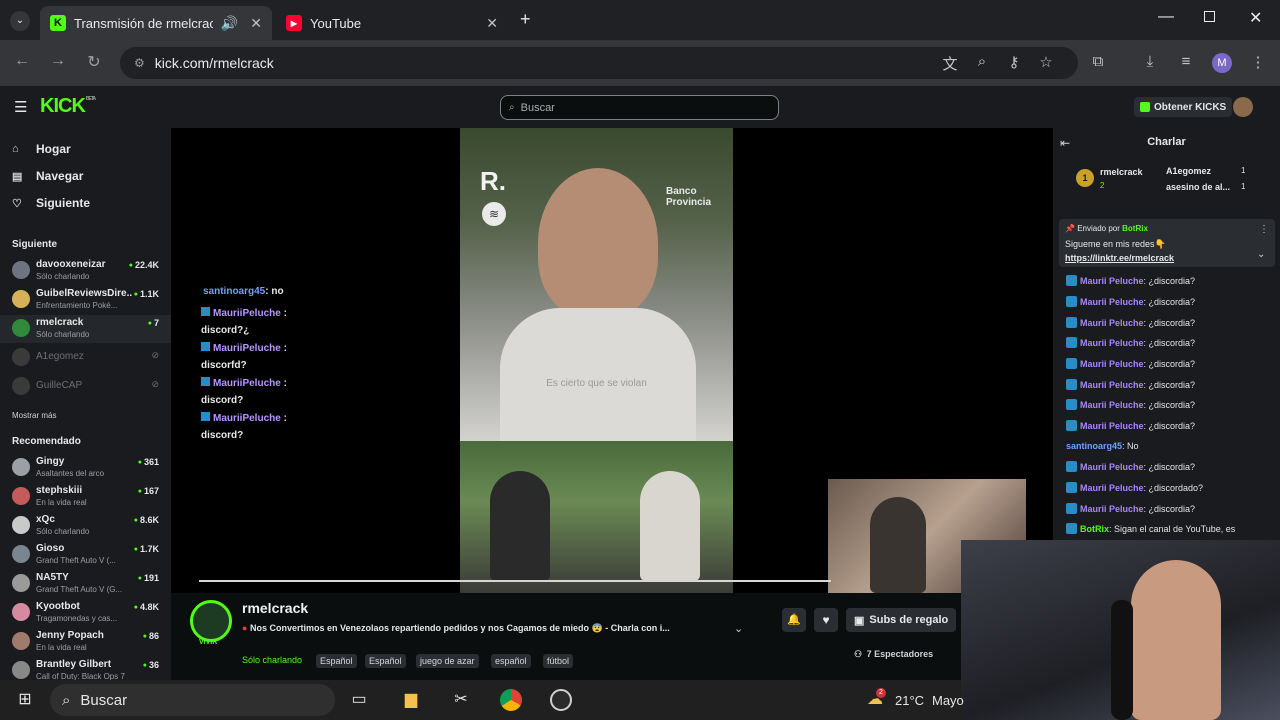 This screenshot has height=720, width=1280. Describe the element at coordinates (525, 19) in the screenshot. I see `new-tab-icon: +` at that location.